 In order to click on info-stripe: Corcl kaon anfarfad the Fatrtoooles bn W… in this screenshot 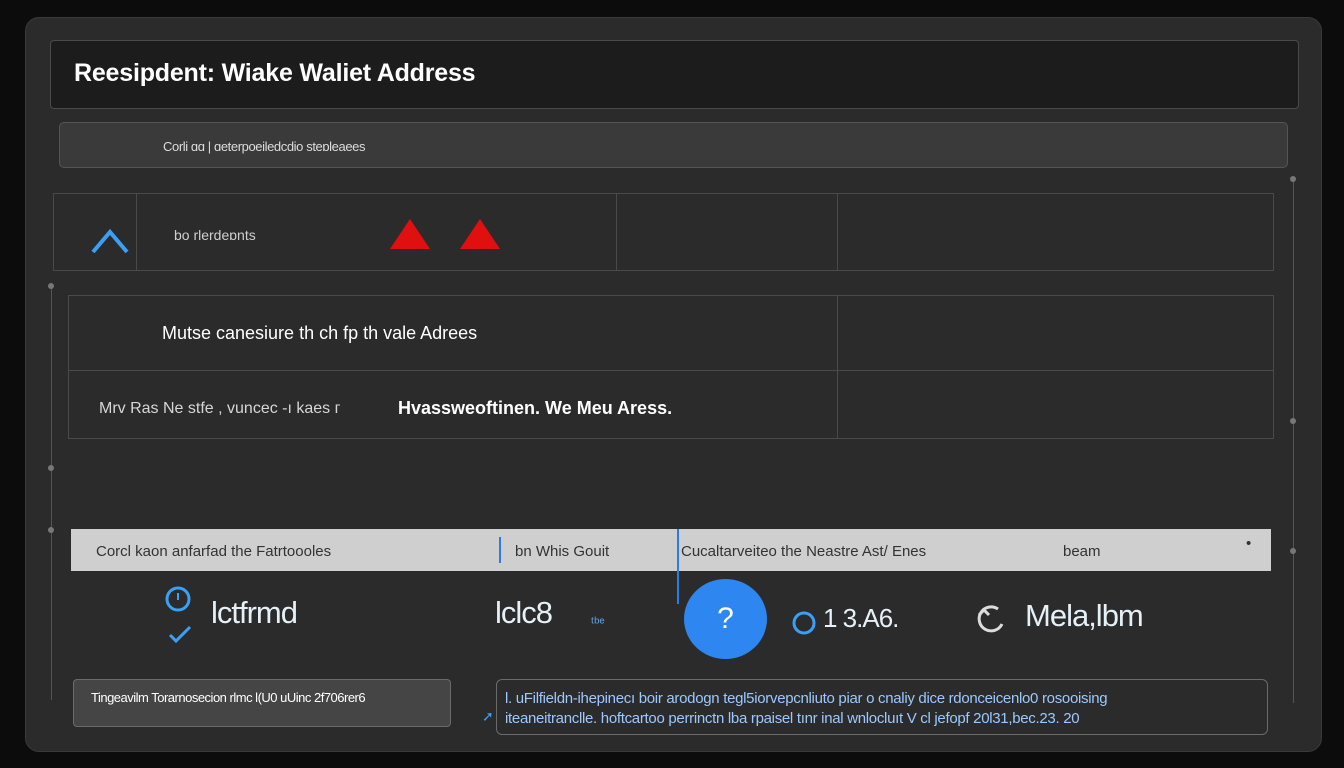, I will do `click(671, 566)`.